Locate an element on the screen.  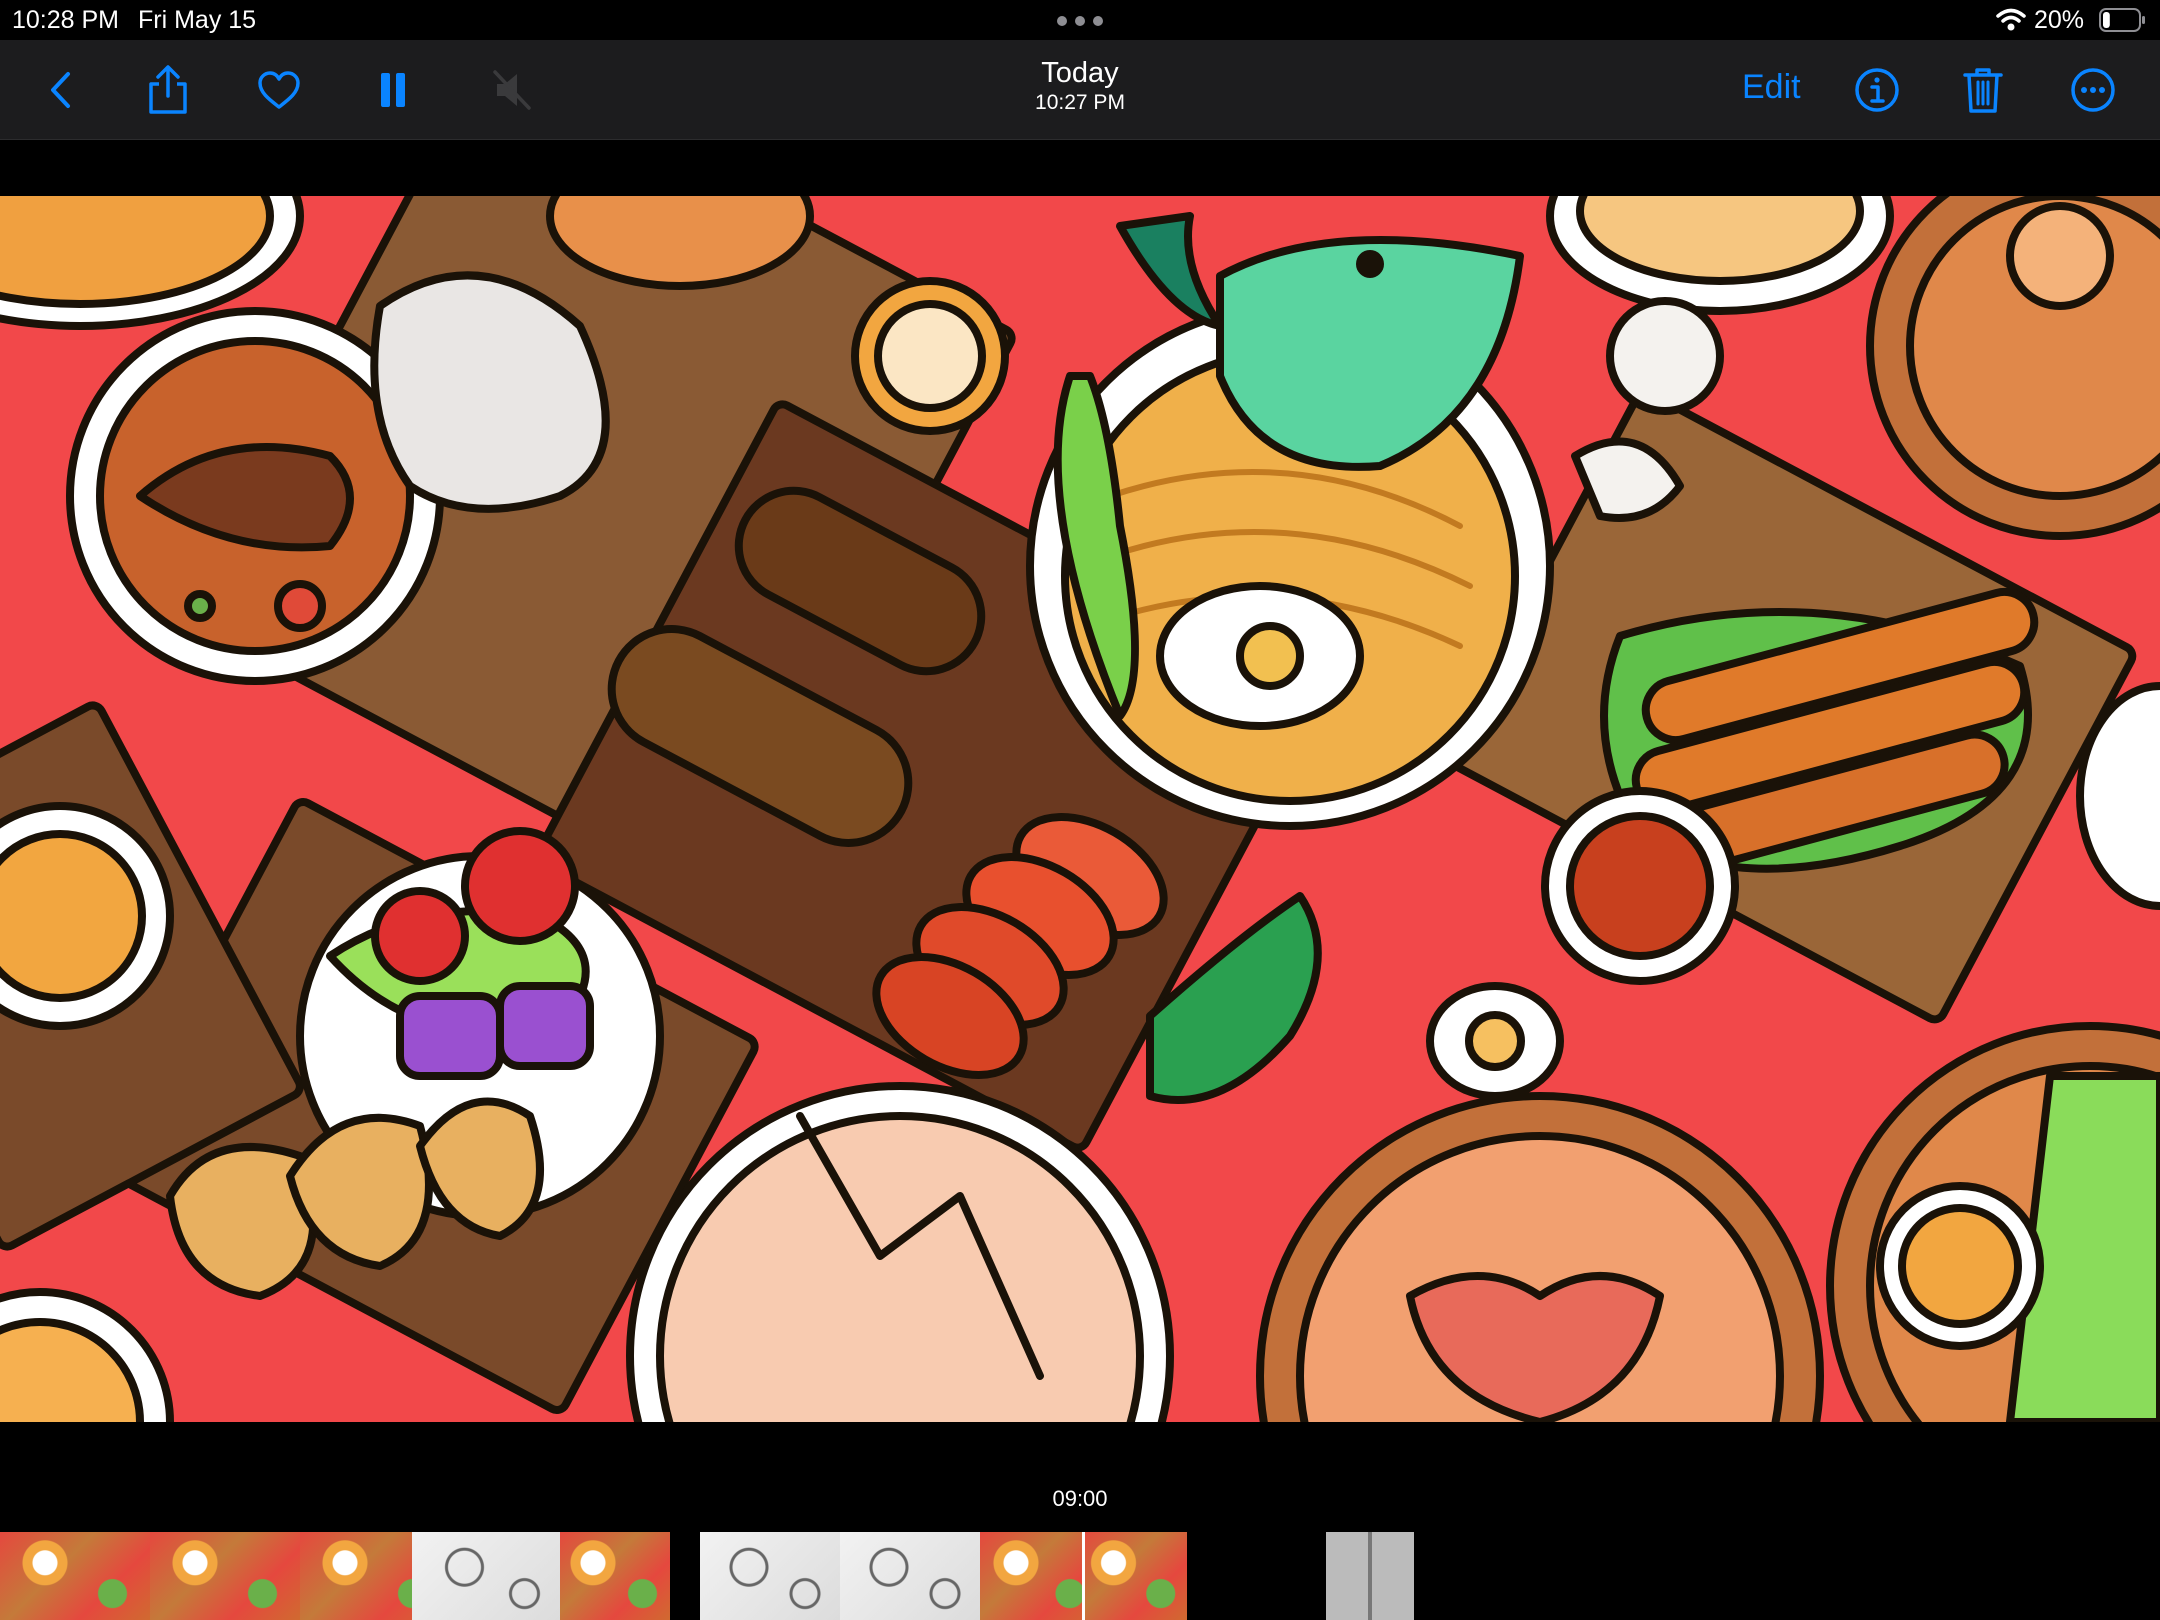
more-icon is located at coordinates (2093, 90).